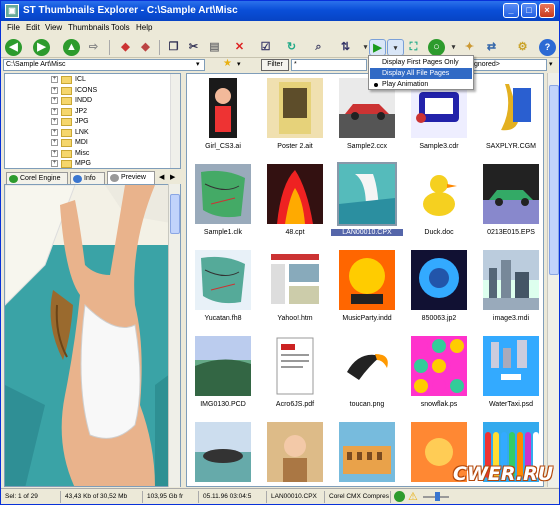  I want to click on thumbnail-item: Acro6JS.pdf, so click(295, 374).